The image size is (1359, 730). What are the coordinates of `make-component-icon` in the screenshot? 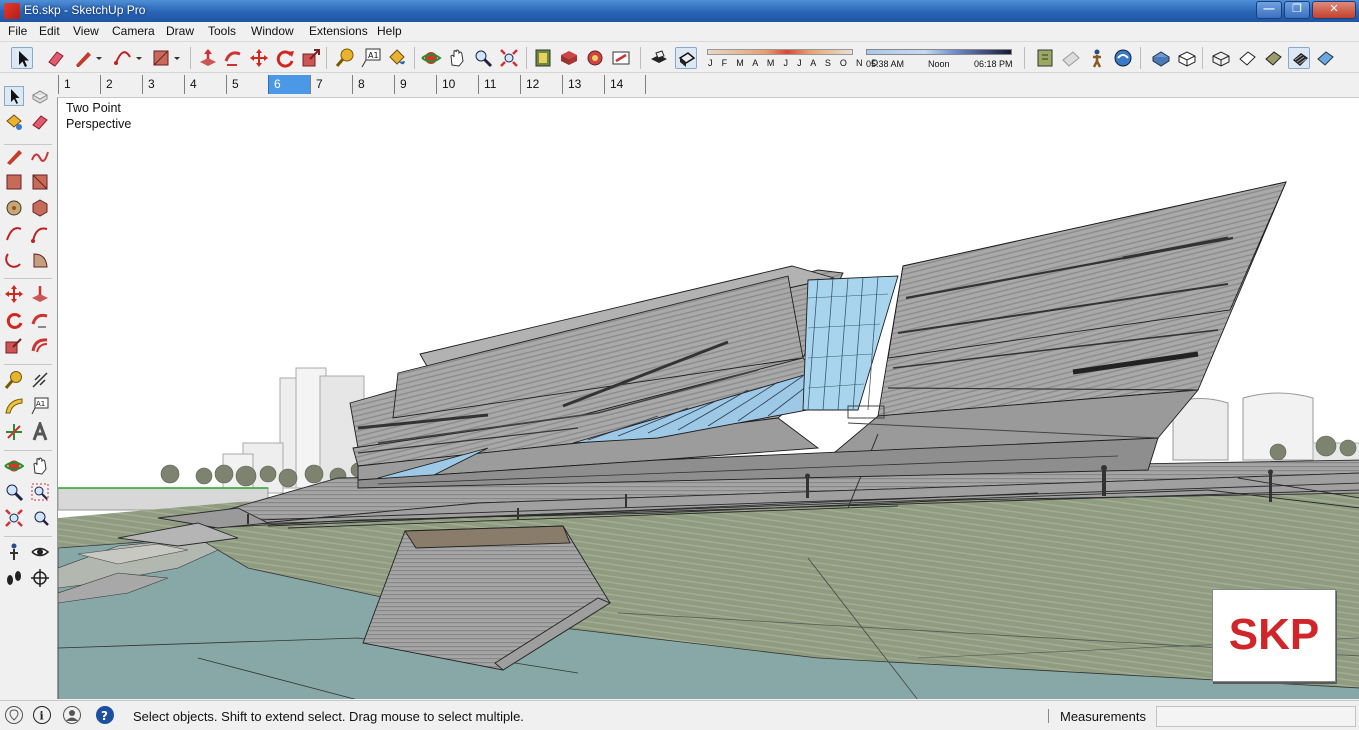 It's located at (40, 96).